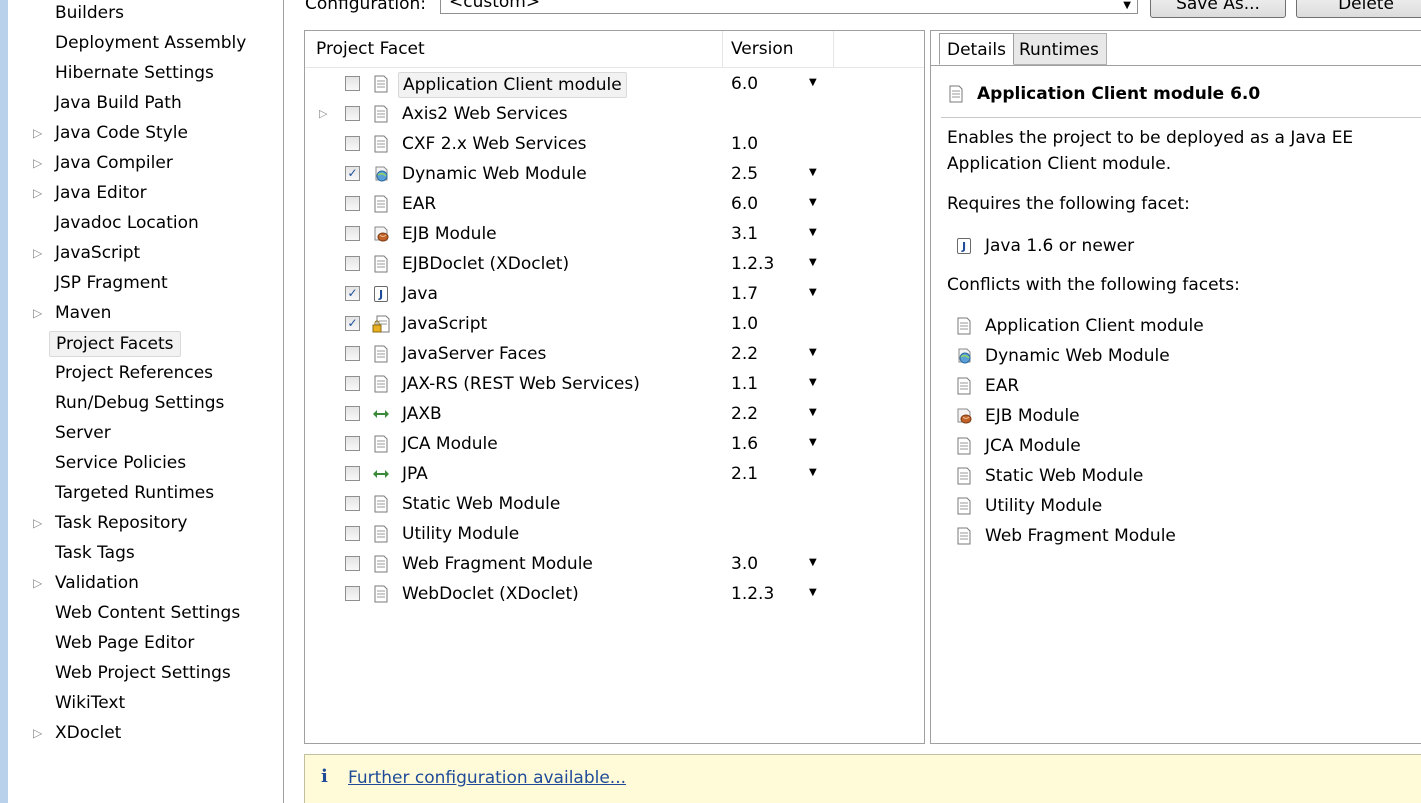 The height and width of the screenshot is (803, 1421). I want to click on sidebar-item: WikiText, so click(90, 703).